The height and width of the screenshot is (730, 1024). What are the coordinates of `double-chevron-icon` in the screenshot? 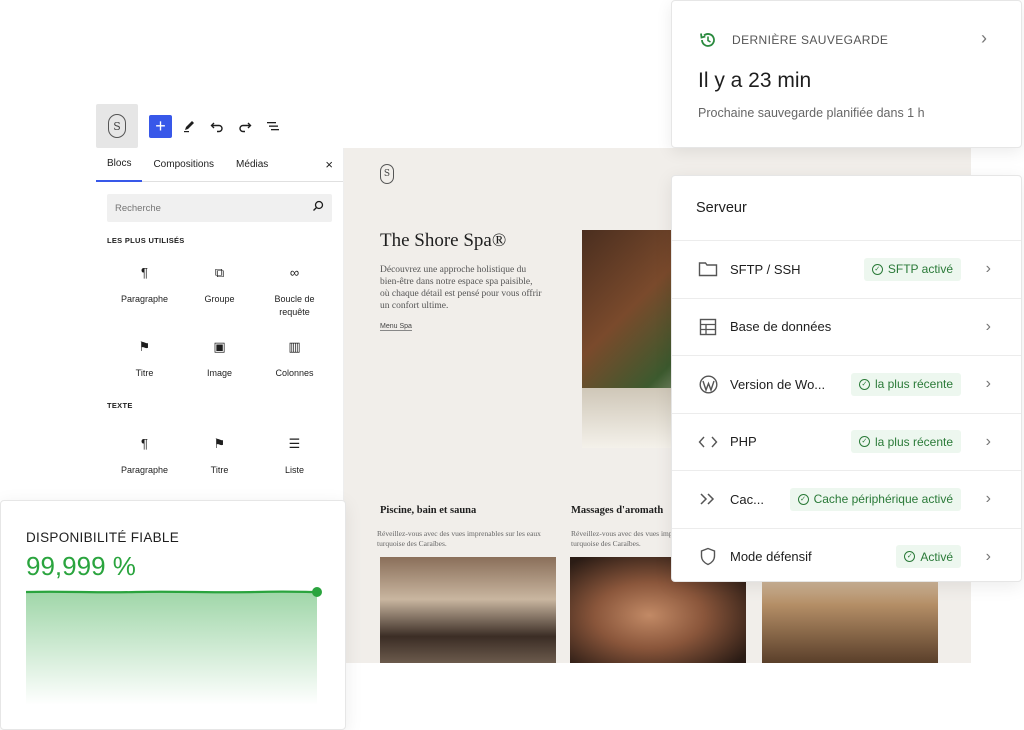 It's located at (708, 499).